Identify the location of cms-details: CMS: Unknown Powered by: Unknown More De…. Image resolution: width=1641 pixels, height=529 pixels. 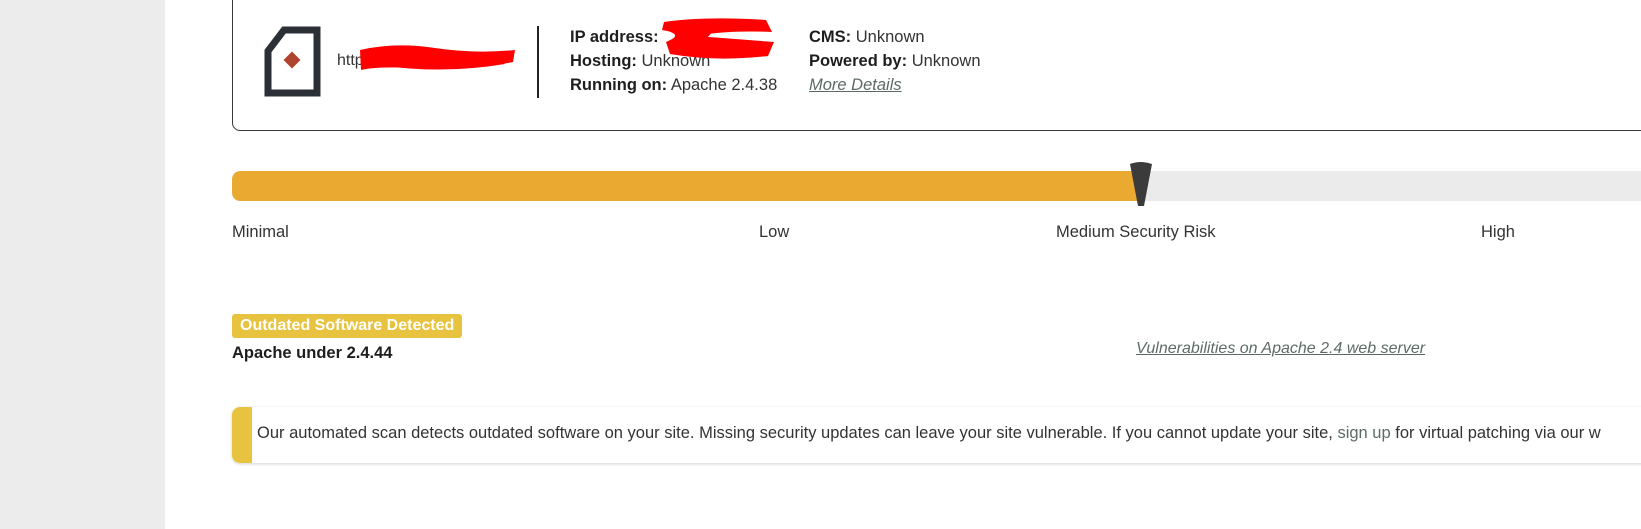
(895, 61).